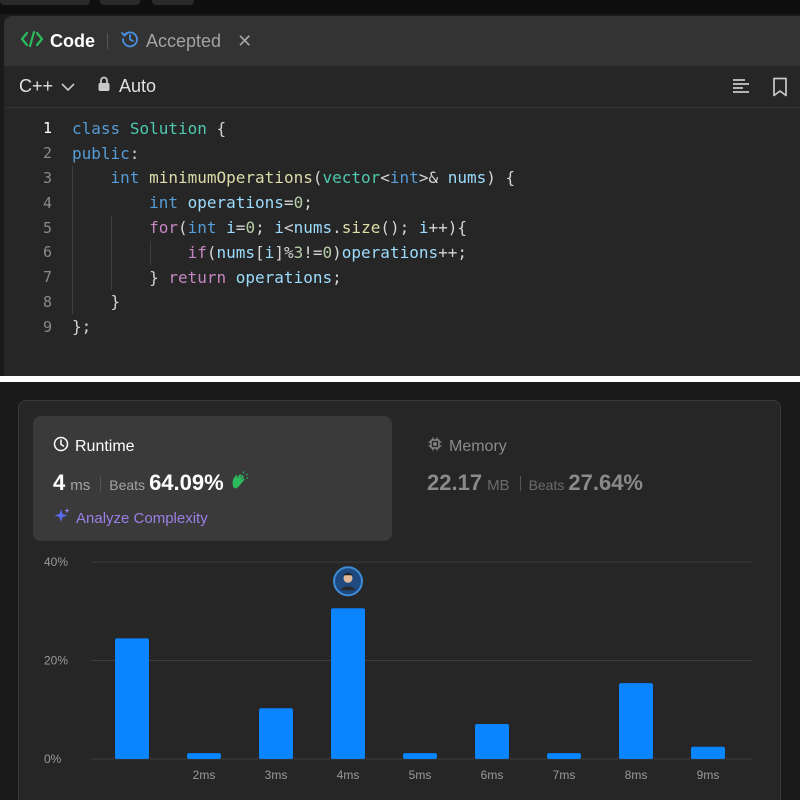 This screenshot has width=800, height=800. Describe the element at coordinates (276, 775) in the screenshot. I see `x-tick-label: 3ms` at that location.